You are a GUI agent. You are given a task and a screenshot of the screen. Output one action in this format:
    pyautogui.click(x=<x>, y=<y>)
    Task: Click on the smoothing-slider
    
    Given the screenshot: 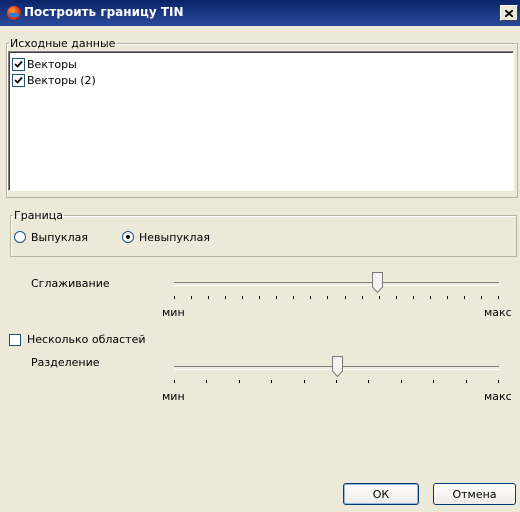 What is the action you would take?
    pyautogui.click(x=336, y=292)
    